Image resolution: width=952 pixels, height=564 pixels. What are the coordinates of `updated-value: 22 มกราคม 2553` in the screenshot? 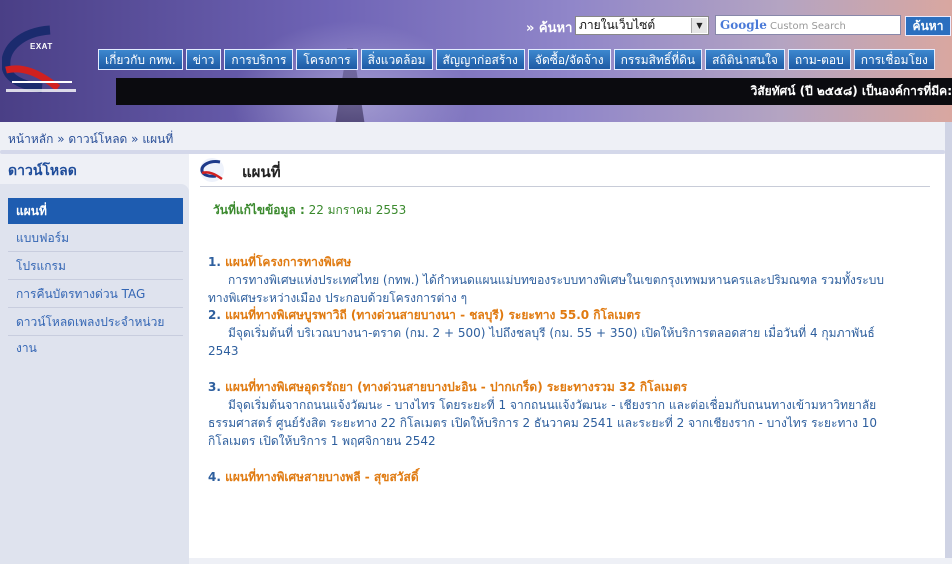 It's located at (355, 210).